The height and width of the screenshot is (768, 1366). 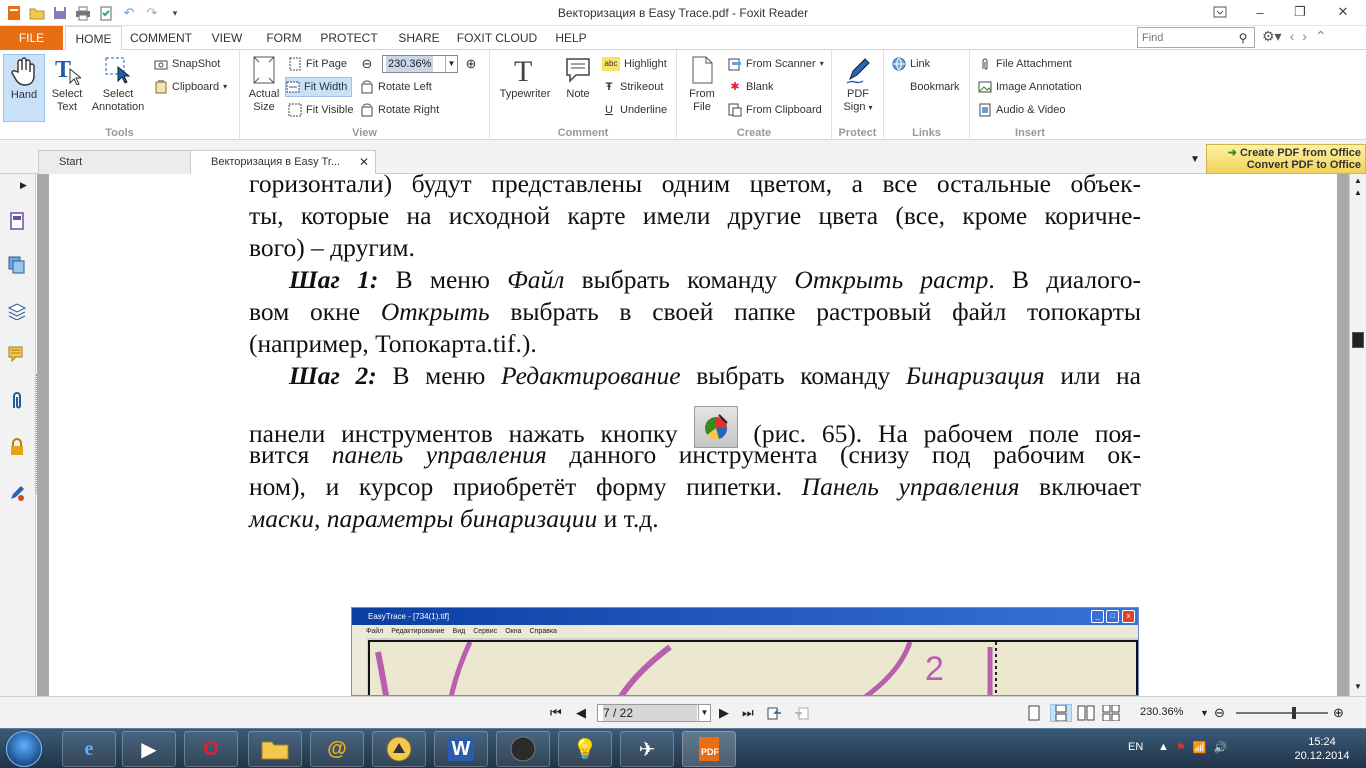 I want to click on last-page-icon: ⏭, so click(x=748, y=713).